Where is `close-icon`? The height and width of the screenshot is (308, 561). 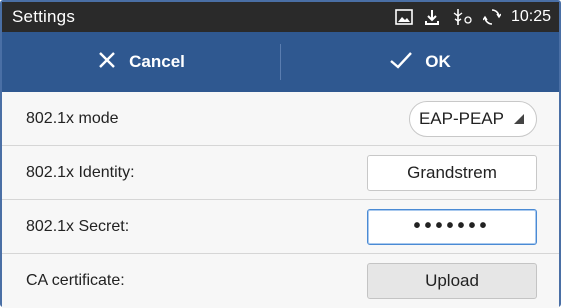
close-icon is located at coordinates (107, 62).